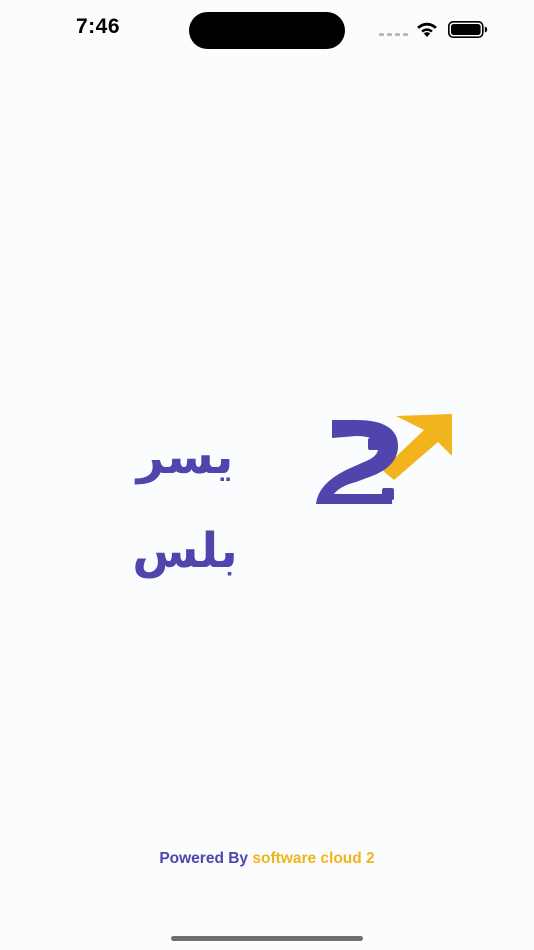 The width and height of the screenshot is (534, 950). Describe the element at coordinates (267, 938) in the screenshot. I see `home-indicator` at that location.